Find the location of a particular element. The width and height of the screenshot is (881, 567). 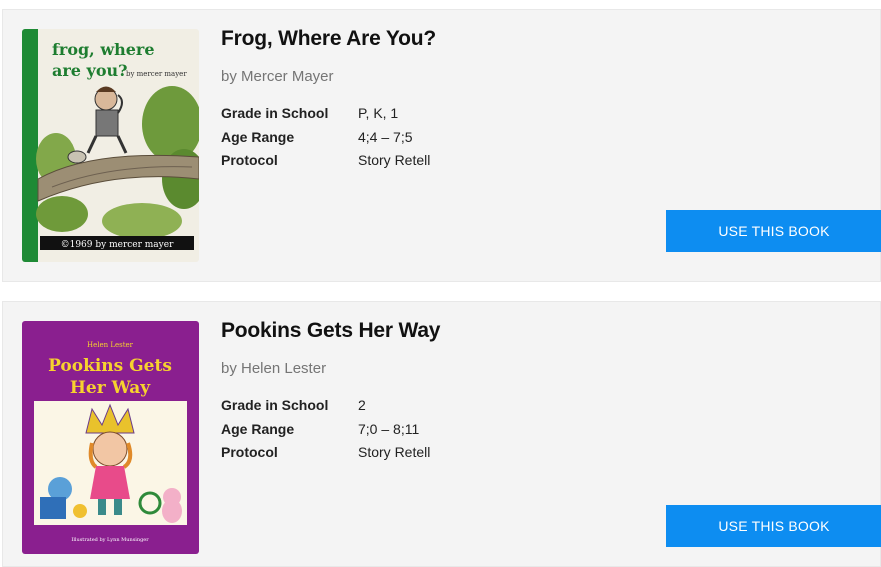

book-author: by Helen Lester is located at coordinates (274, 368).